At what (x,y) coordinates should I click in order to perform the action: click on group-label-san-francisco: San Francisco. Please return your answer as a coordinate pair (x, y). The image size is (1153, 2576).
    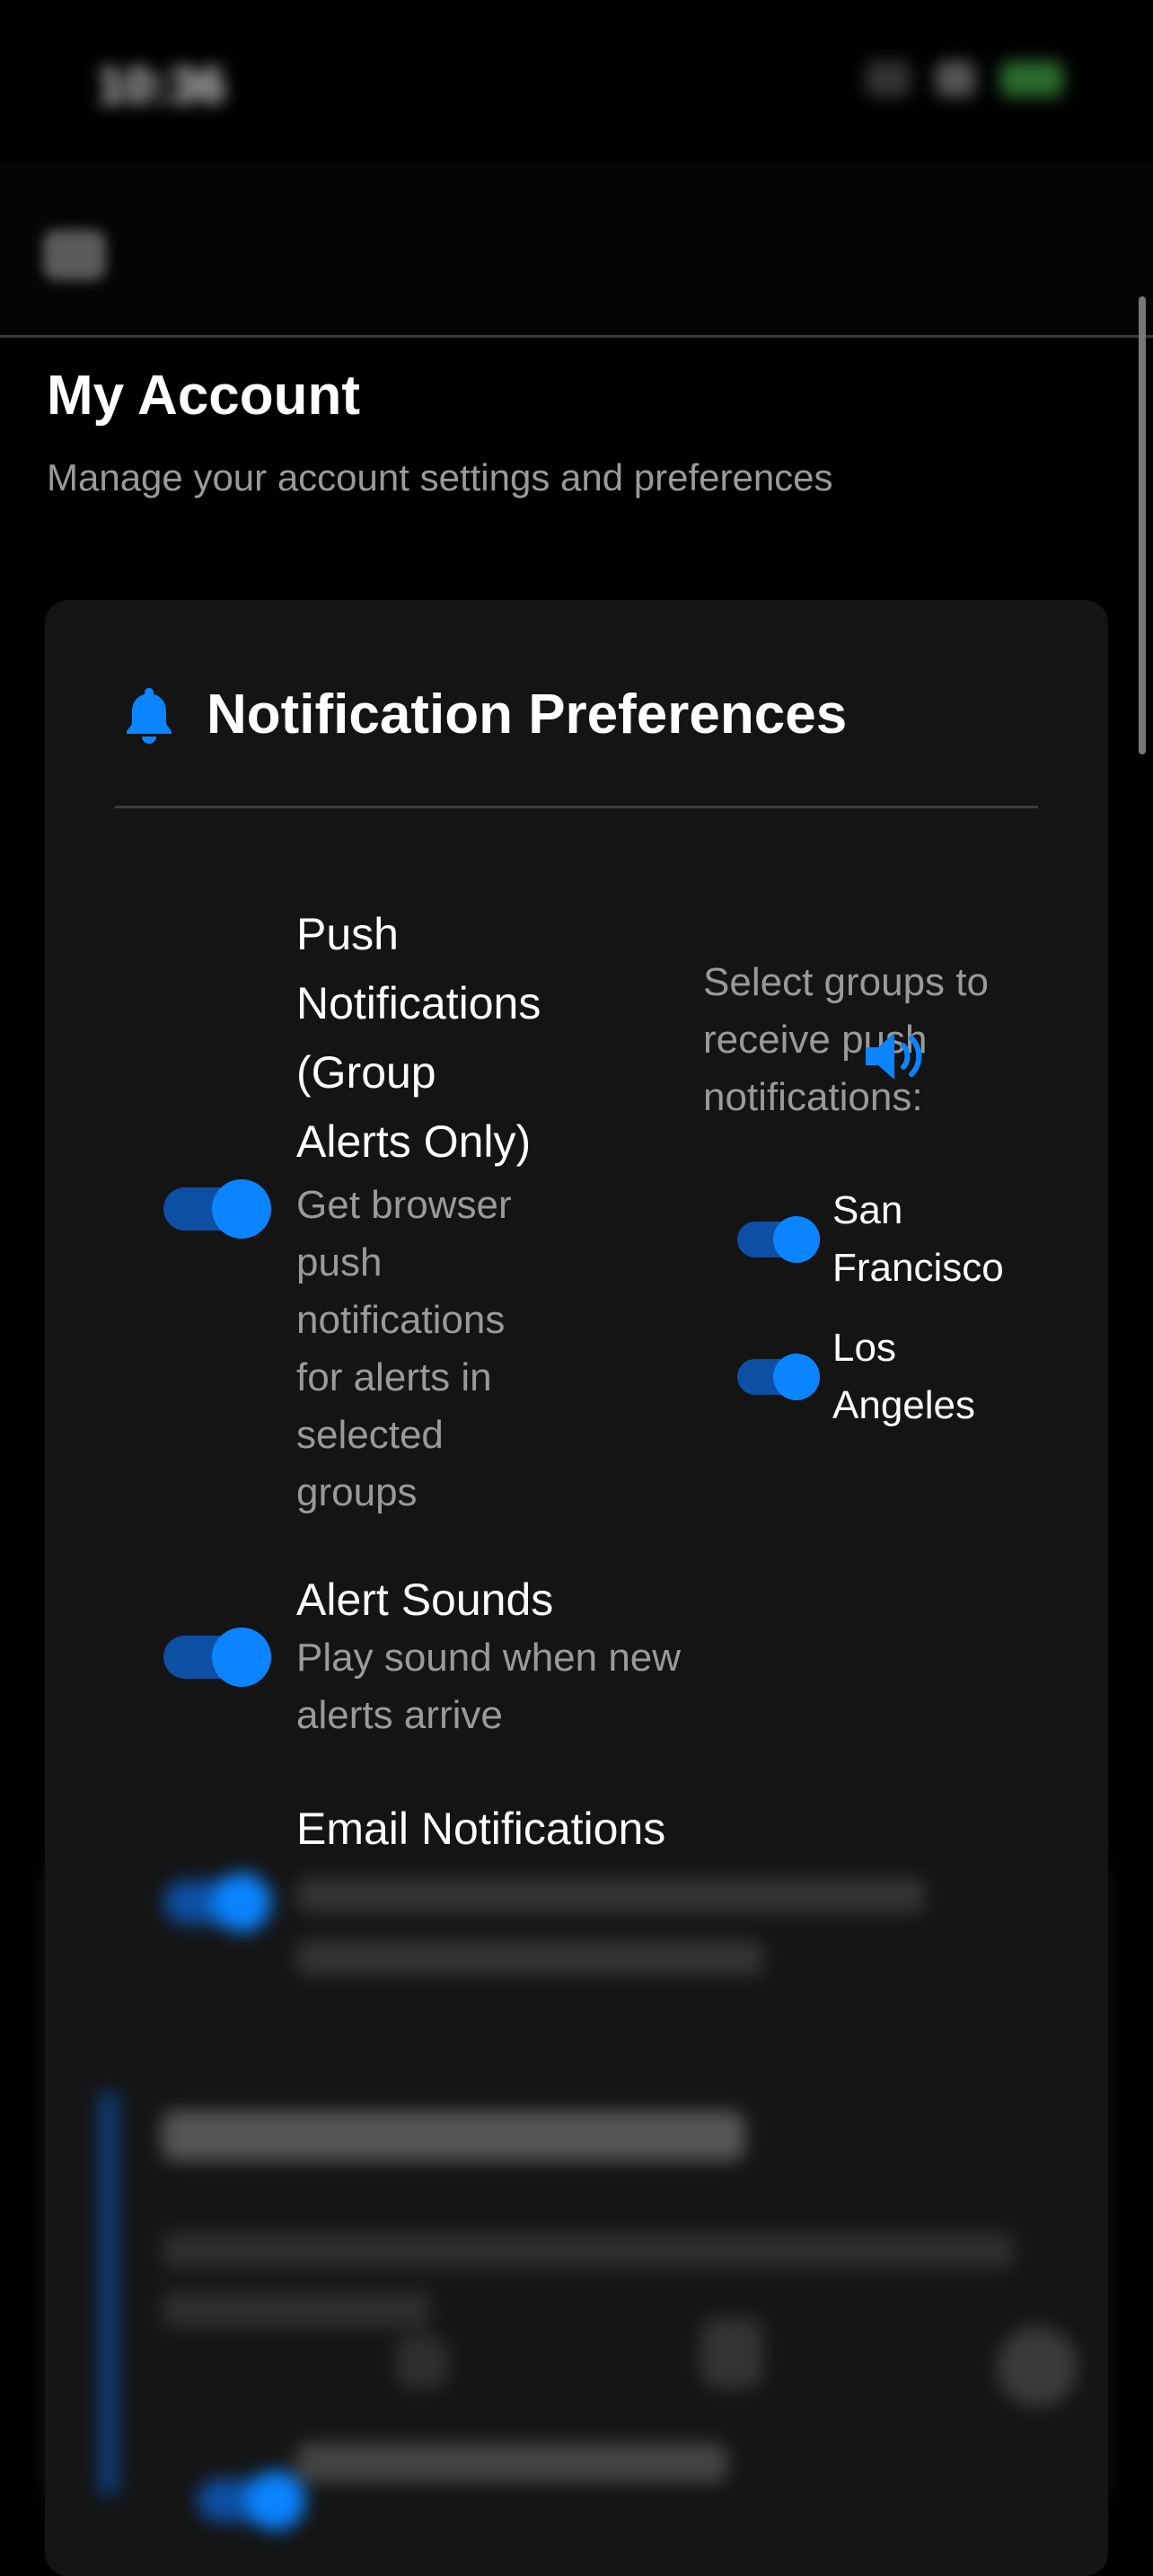
    Looking at the image, I should click on (918, 1239).